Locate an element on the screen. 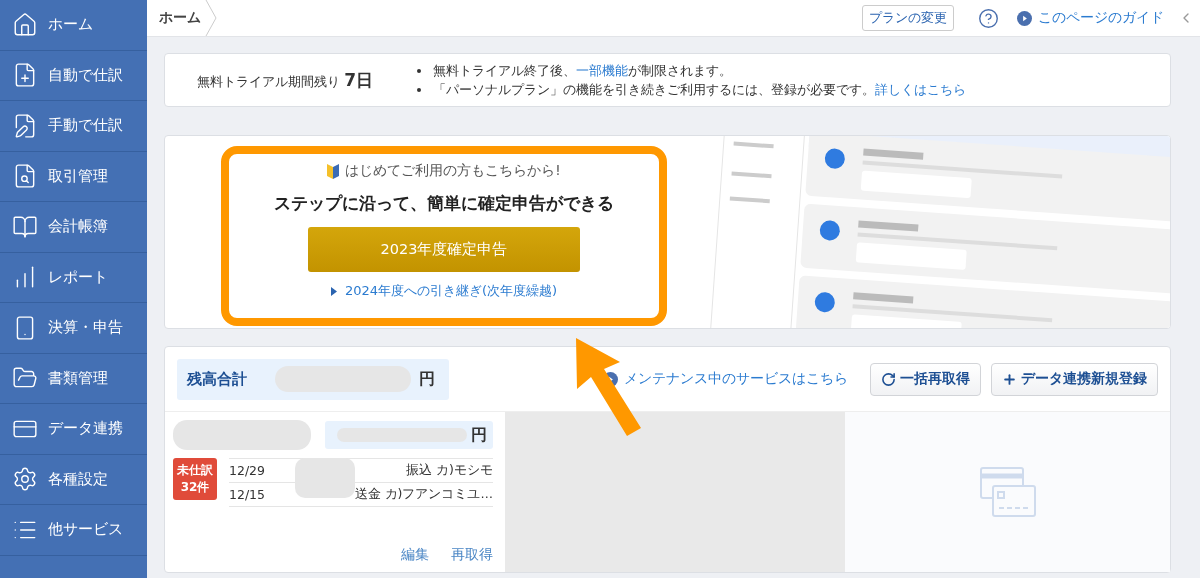  sidebar-item: 書類管理 is located at coordinates (73, 378).